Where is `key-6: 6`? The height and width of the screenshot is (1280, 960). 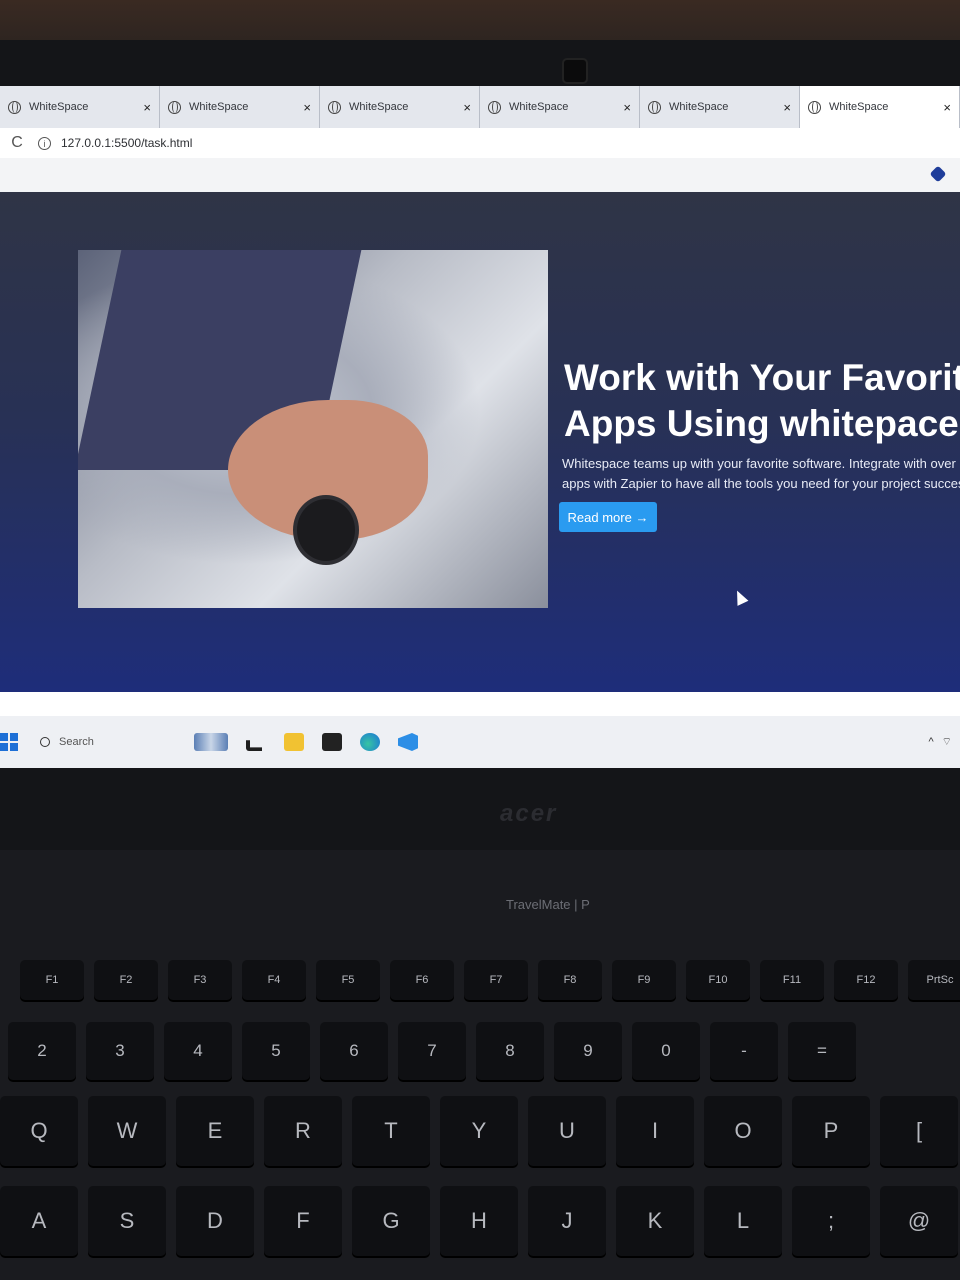 key-6: 6 is located at coordinates (354, 1051).